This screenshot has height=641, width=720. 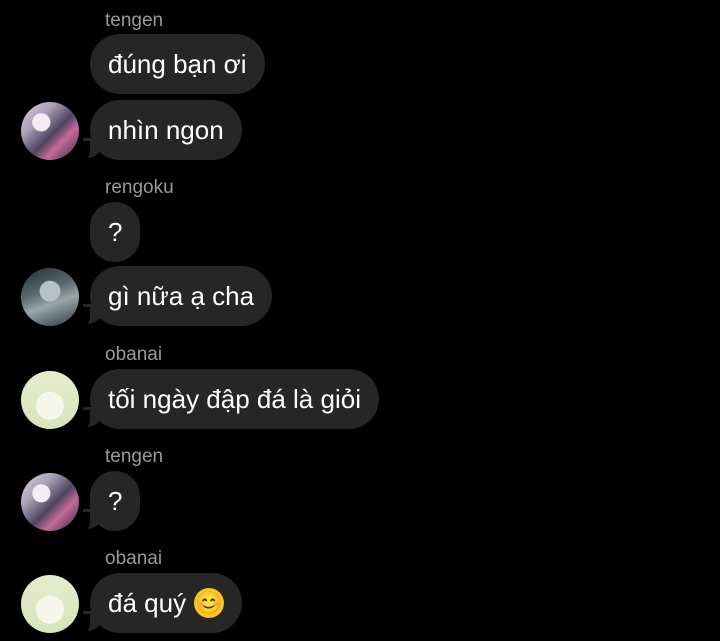 What do you see at coordinates (50, 297) in the screenshot?
I see `rengoku-avatar` at bounding box center [50, 297].